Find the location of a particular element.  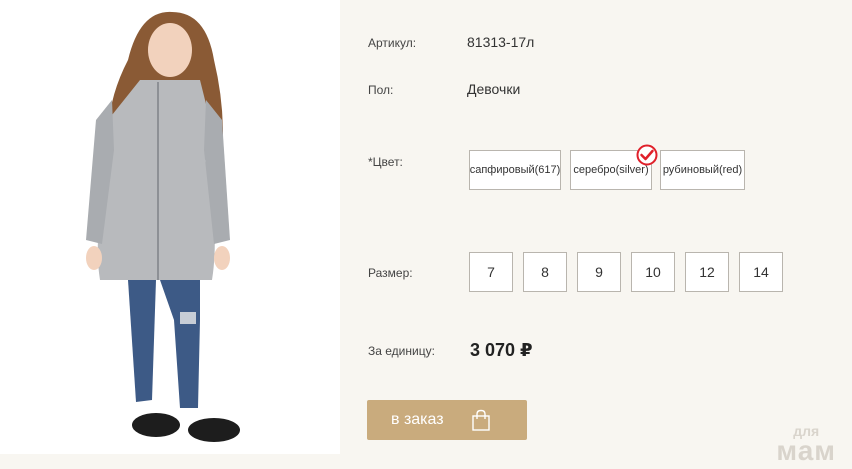

watermark-logo: для мам is located at coordinates (806, 445).